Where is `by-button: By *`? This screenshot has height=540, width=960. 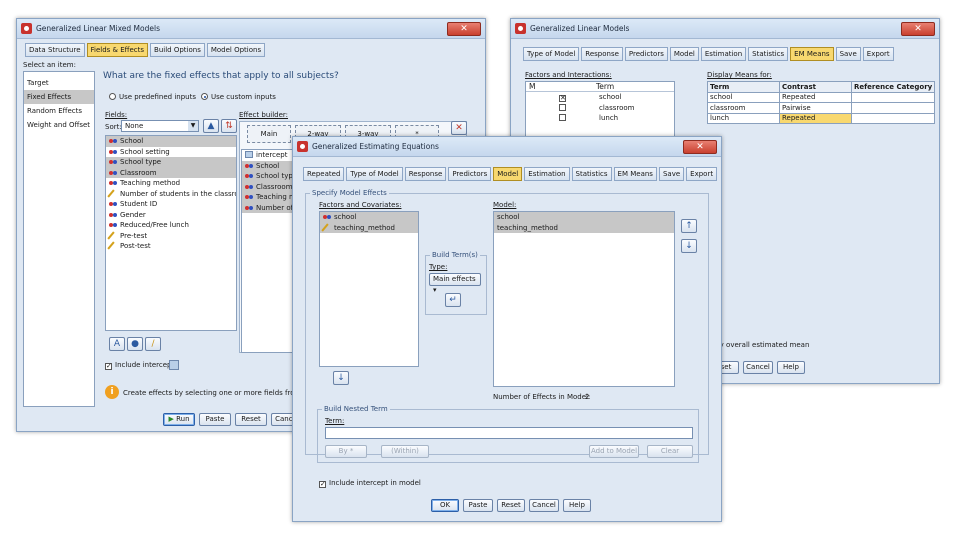 by-button: By * is located at coordinates (346, 451).